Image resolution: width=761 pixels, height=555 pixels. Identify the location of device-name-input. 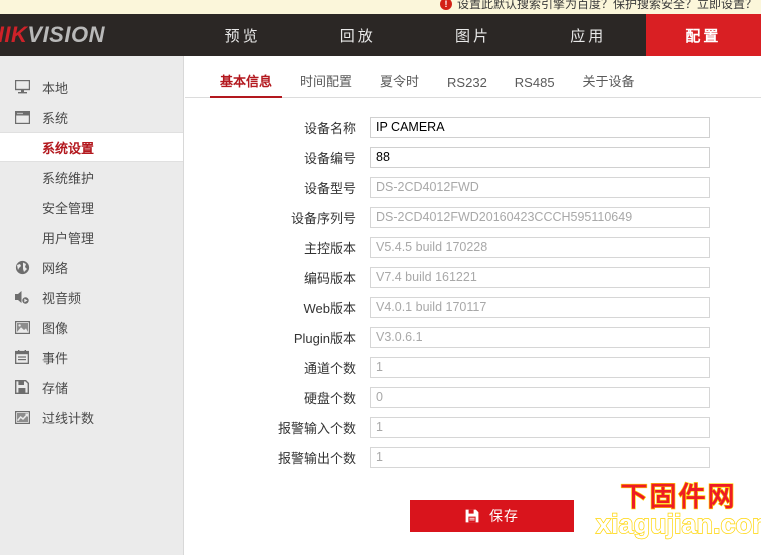
(540, 127).